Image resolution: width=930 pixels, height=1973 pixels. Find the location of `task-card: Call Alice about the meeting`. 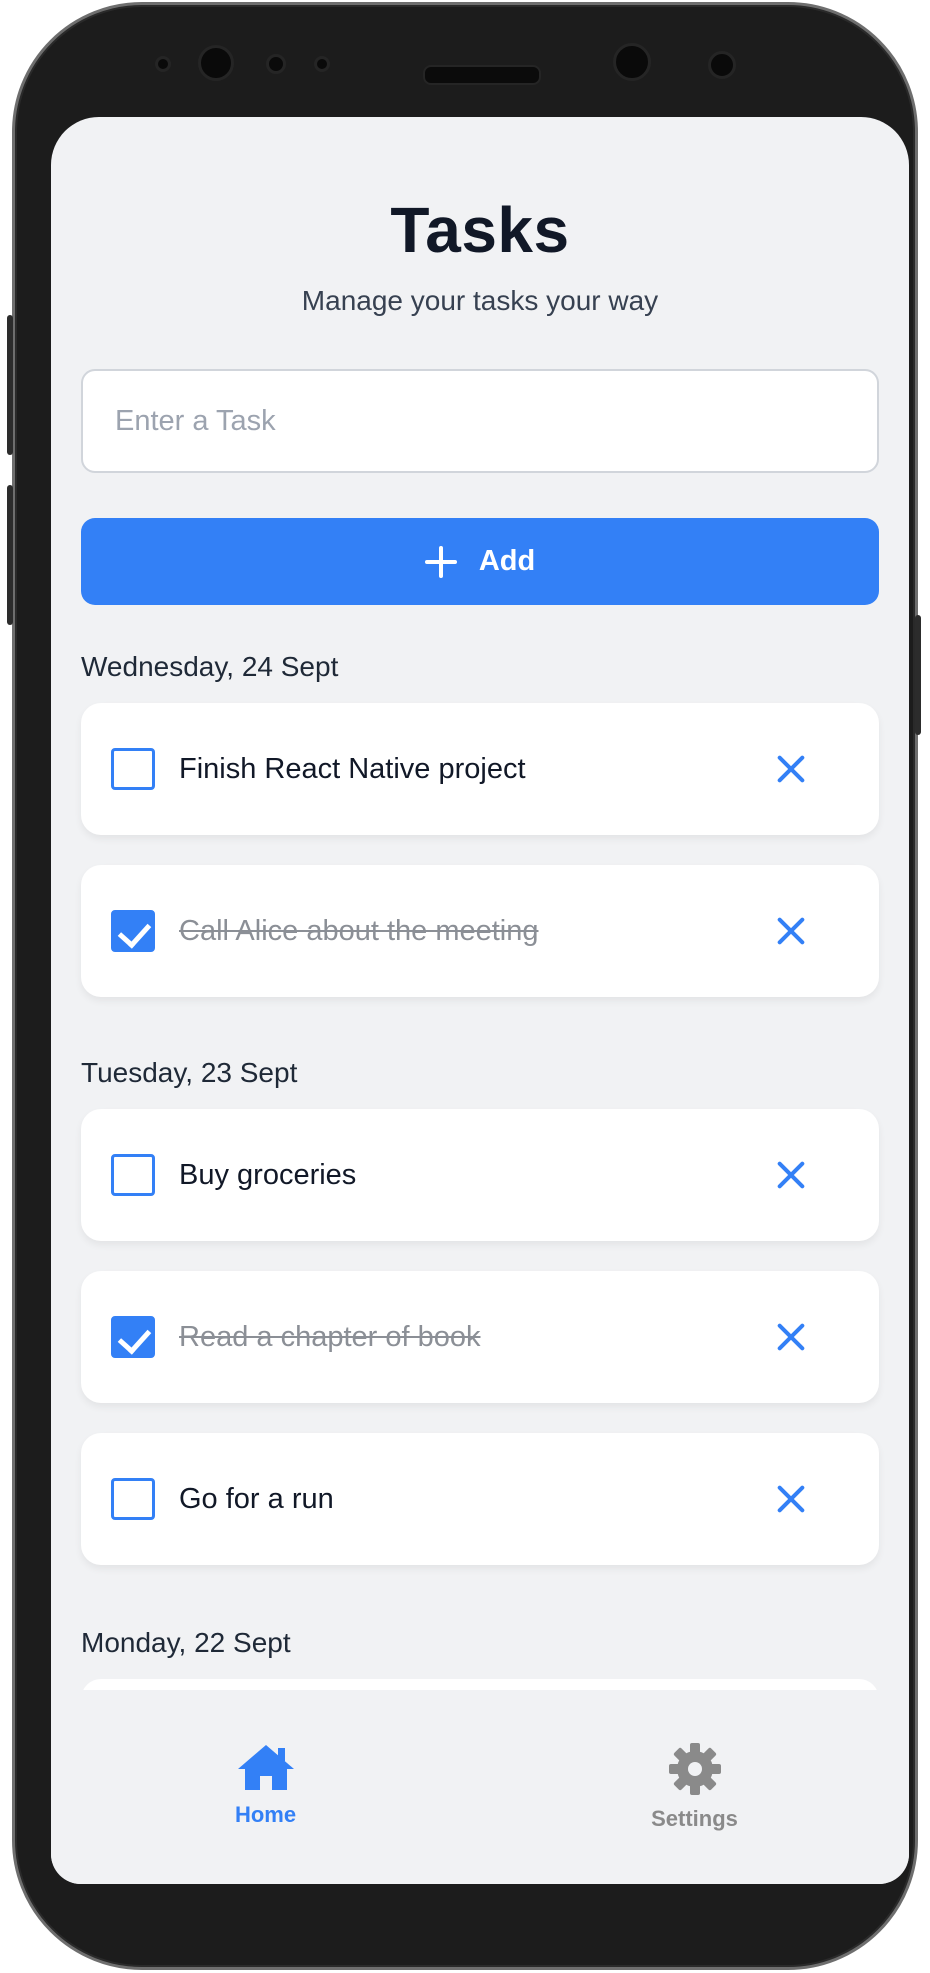

task-card: Call Alice about the meeting is located at coordinates (480, 931).